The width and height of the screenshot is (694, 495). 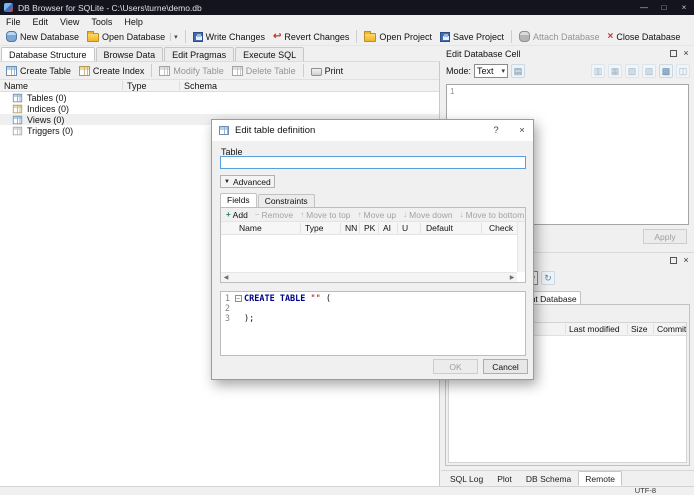 What do you see at coordinates (325, 215) in the screenshot?
I see `move-to-top-button: ↑ Move to top` at bounding box center [325, 215].